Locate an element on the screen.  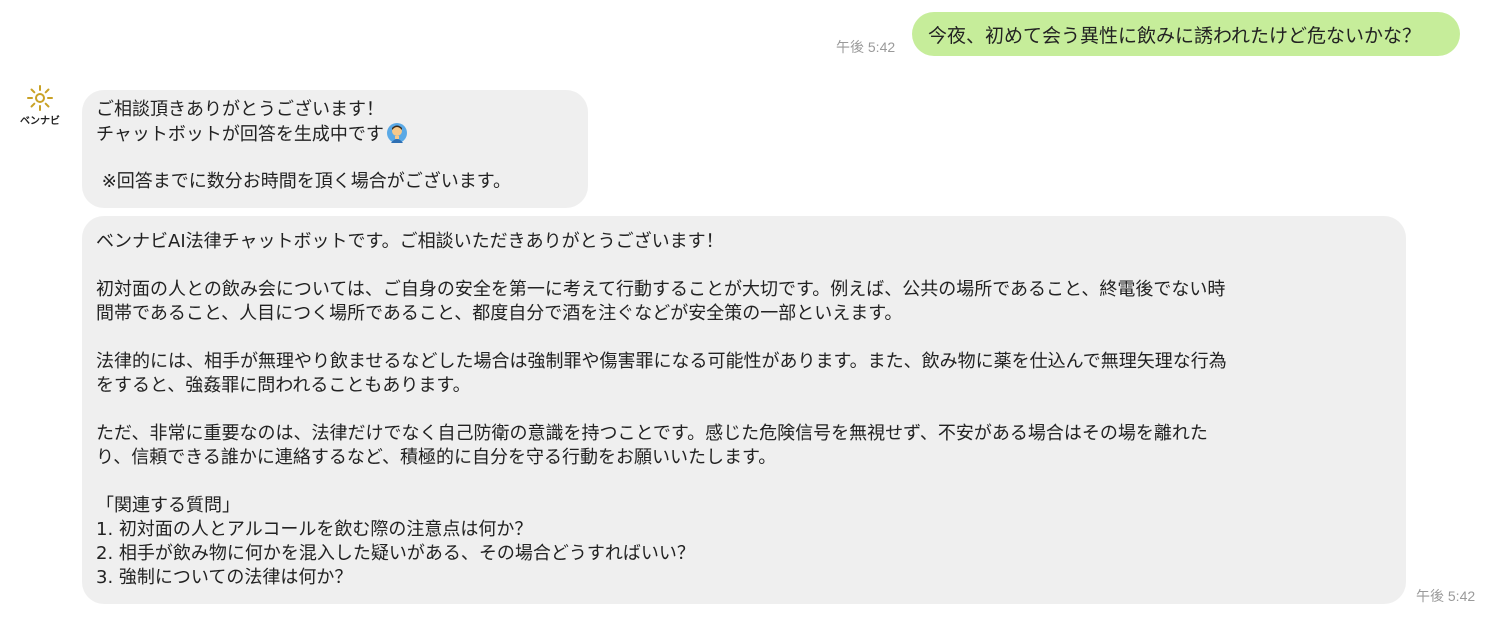
bot-message-2-line: り、信頼できる誰かに連絡するなど、積極的に自分を守る行動をお願いいたします。 is located at coordinates (436, 457).